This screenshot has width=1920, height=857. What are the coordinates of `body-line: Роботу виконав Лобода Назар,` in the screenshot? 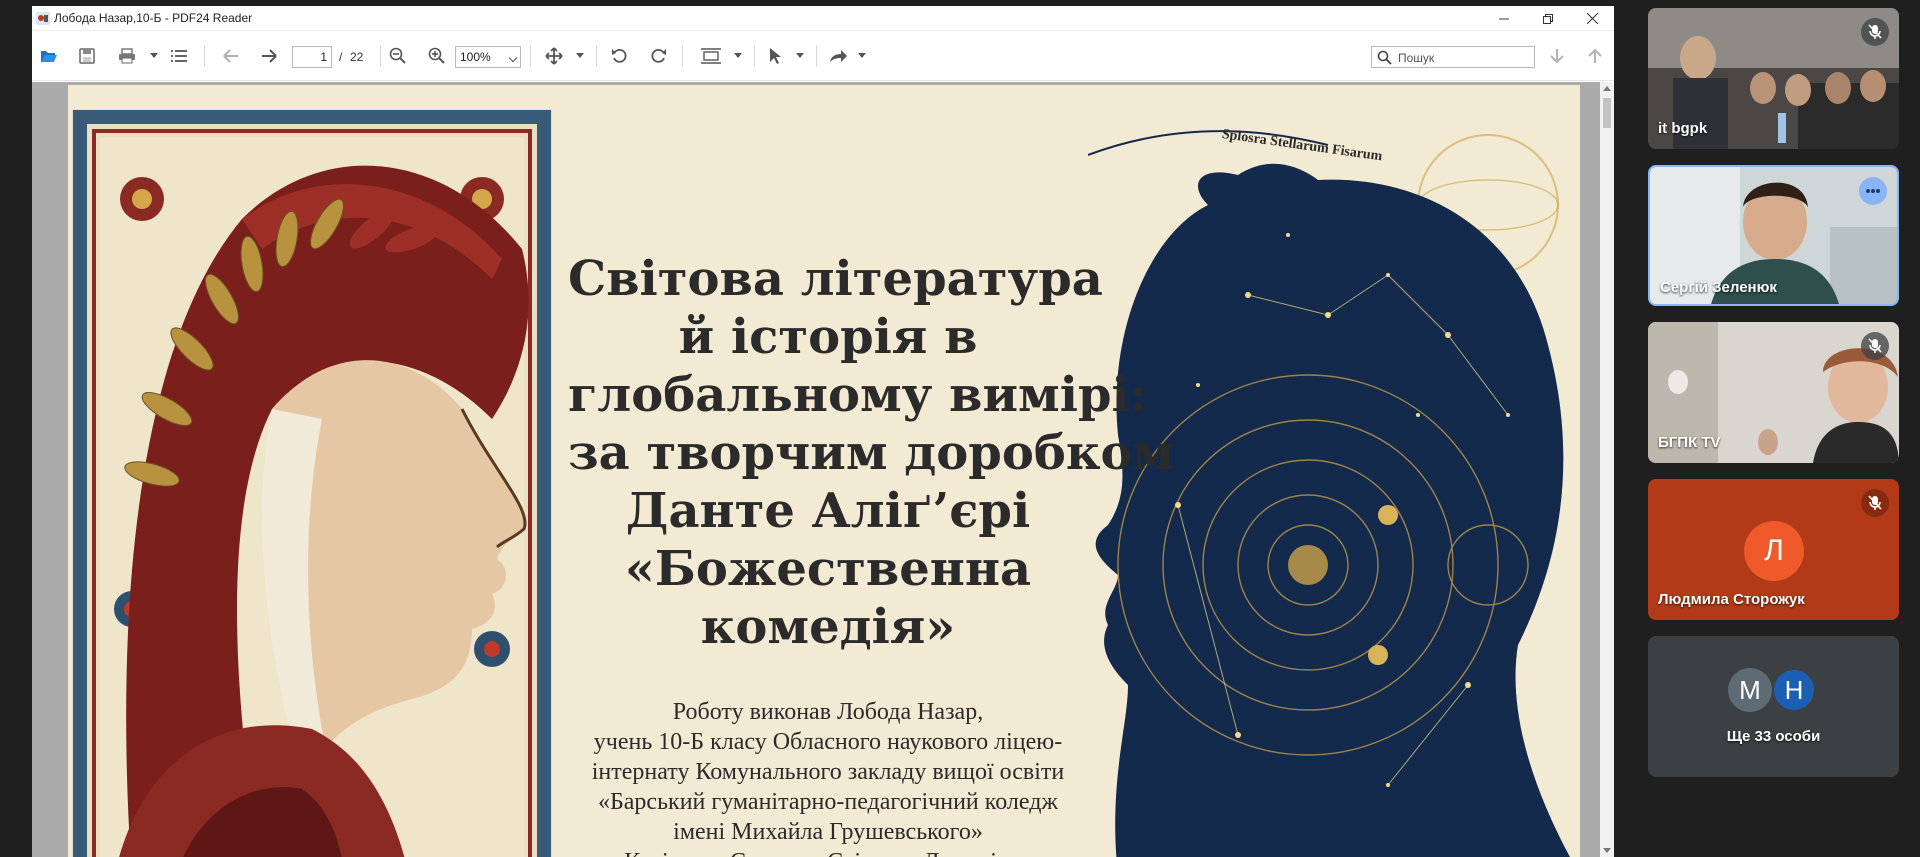 It's located at (828, 712).